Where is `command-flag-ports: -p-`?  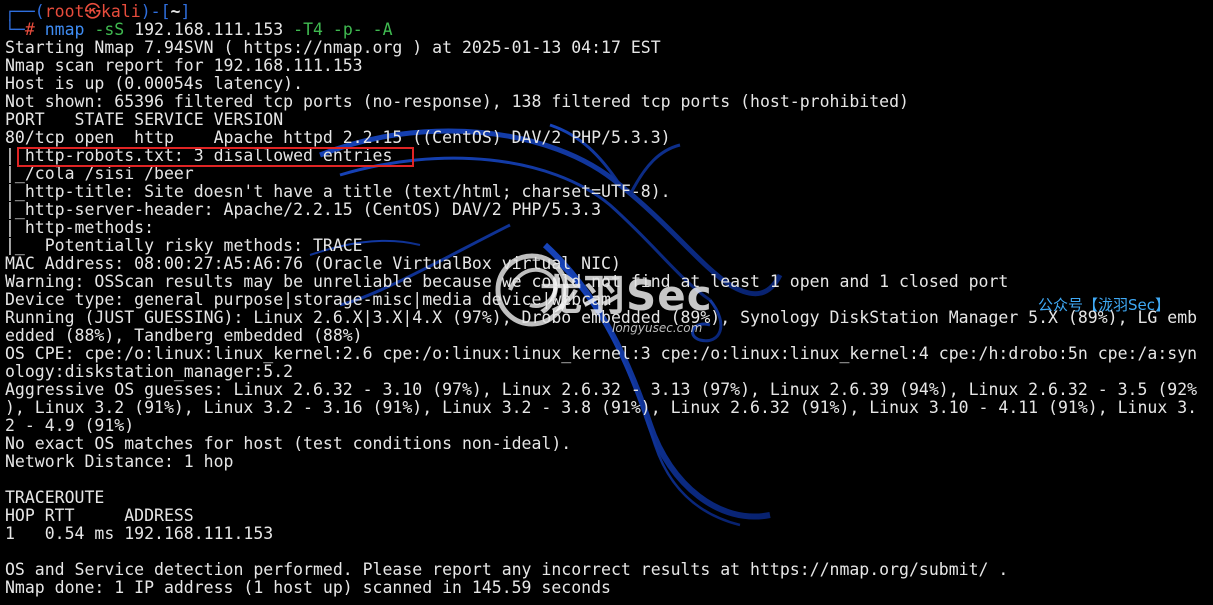 command-flag-ports: -p- is located at coordinates (347, 29).